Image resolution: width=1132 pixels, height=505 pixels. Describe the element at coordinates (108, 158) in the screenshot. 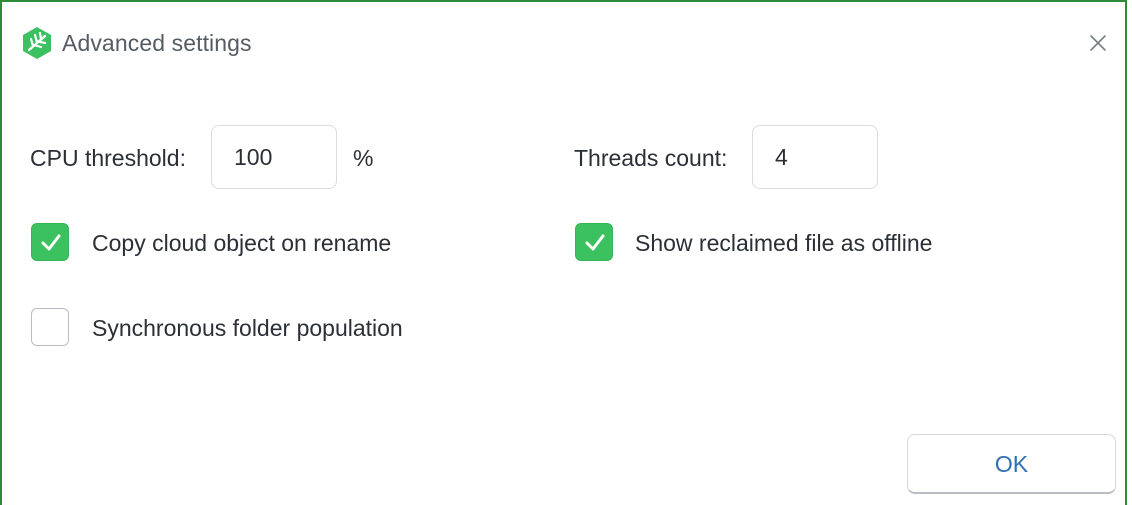

I see `cpu-threshold-label: CPU threshold:` at that location.